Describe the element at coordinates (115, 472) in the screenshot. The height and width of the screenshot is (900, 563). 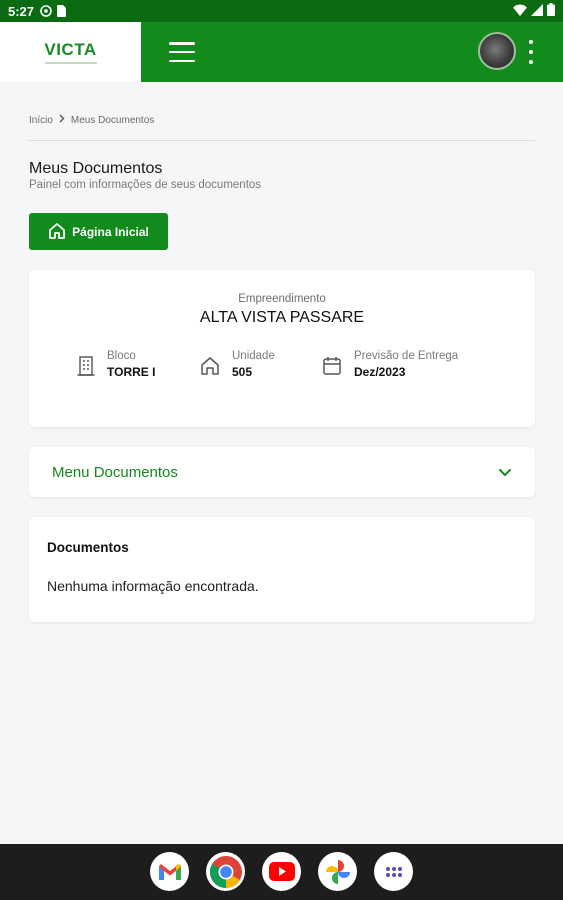
I see `menu-documentos-label: Menu Documentos` at that location.